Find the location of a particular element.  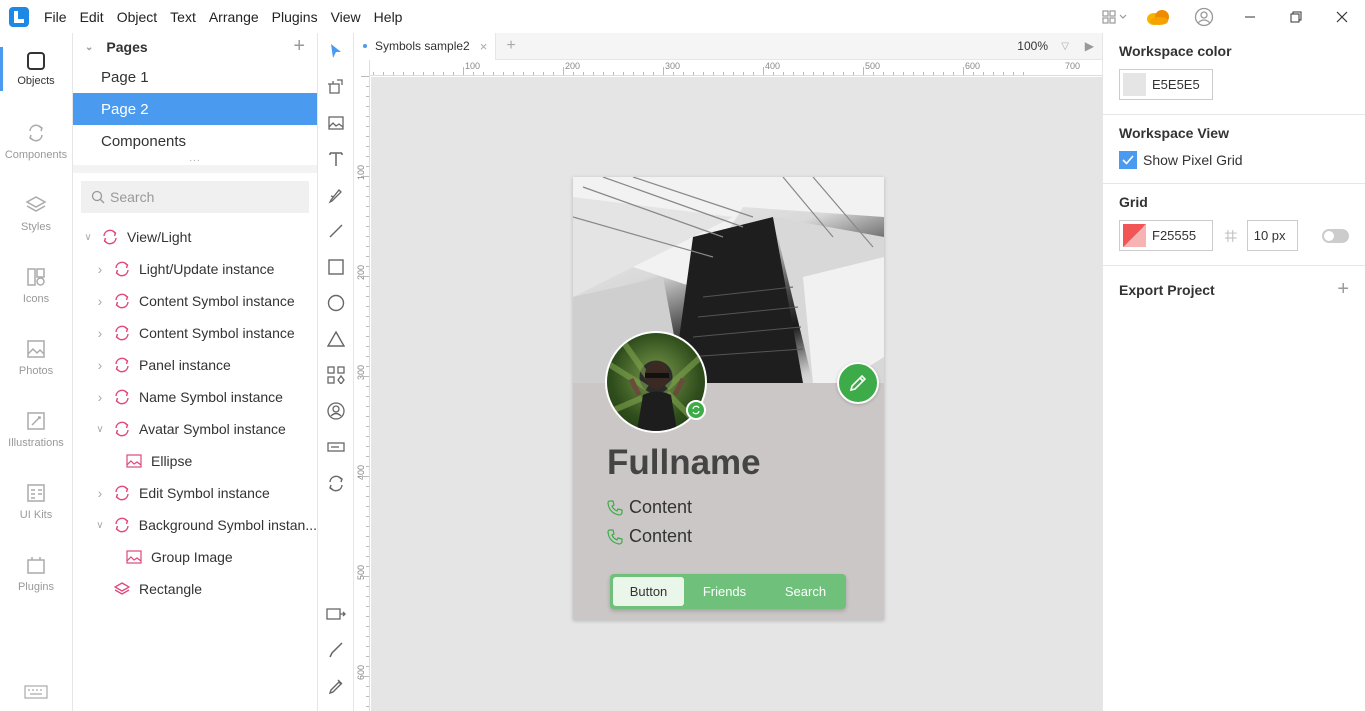

text-tool-icon is located at coordinates (336, 159).